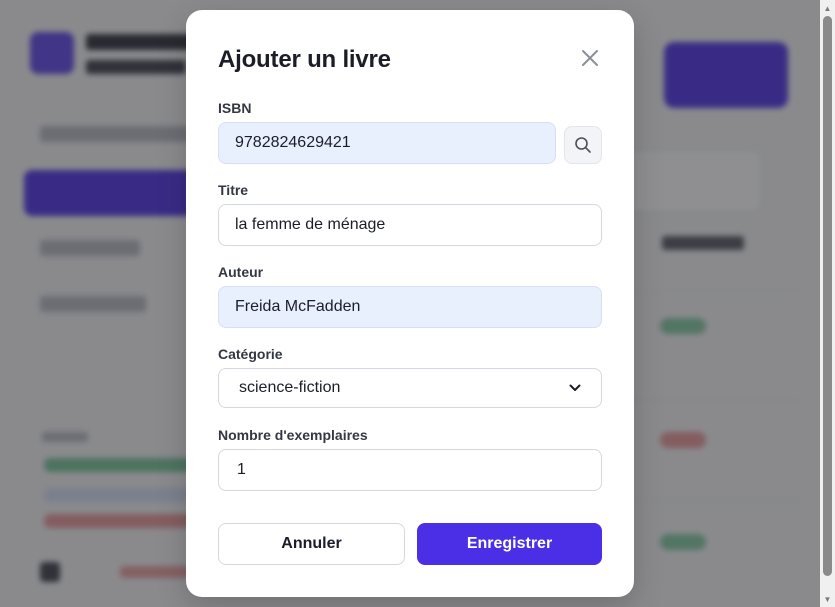 Image resolution: width=835 pixels, height=607 pixels. I want to click on save-button: Enregistrer, so click(509, 544).